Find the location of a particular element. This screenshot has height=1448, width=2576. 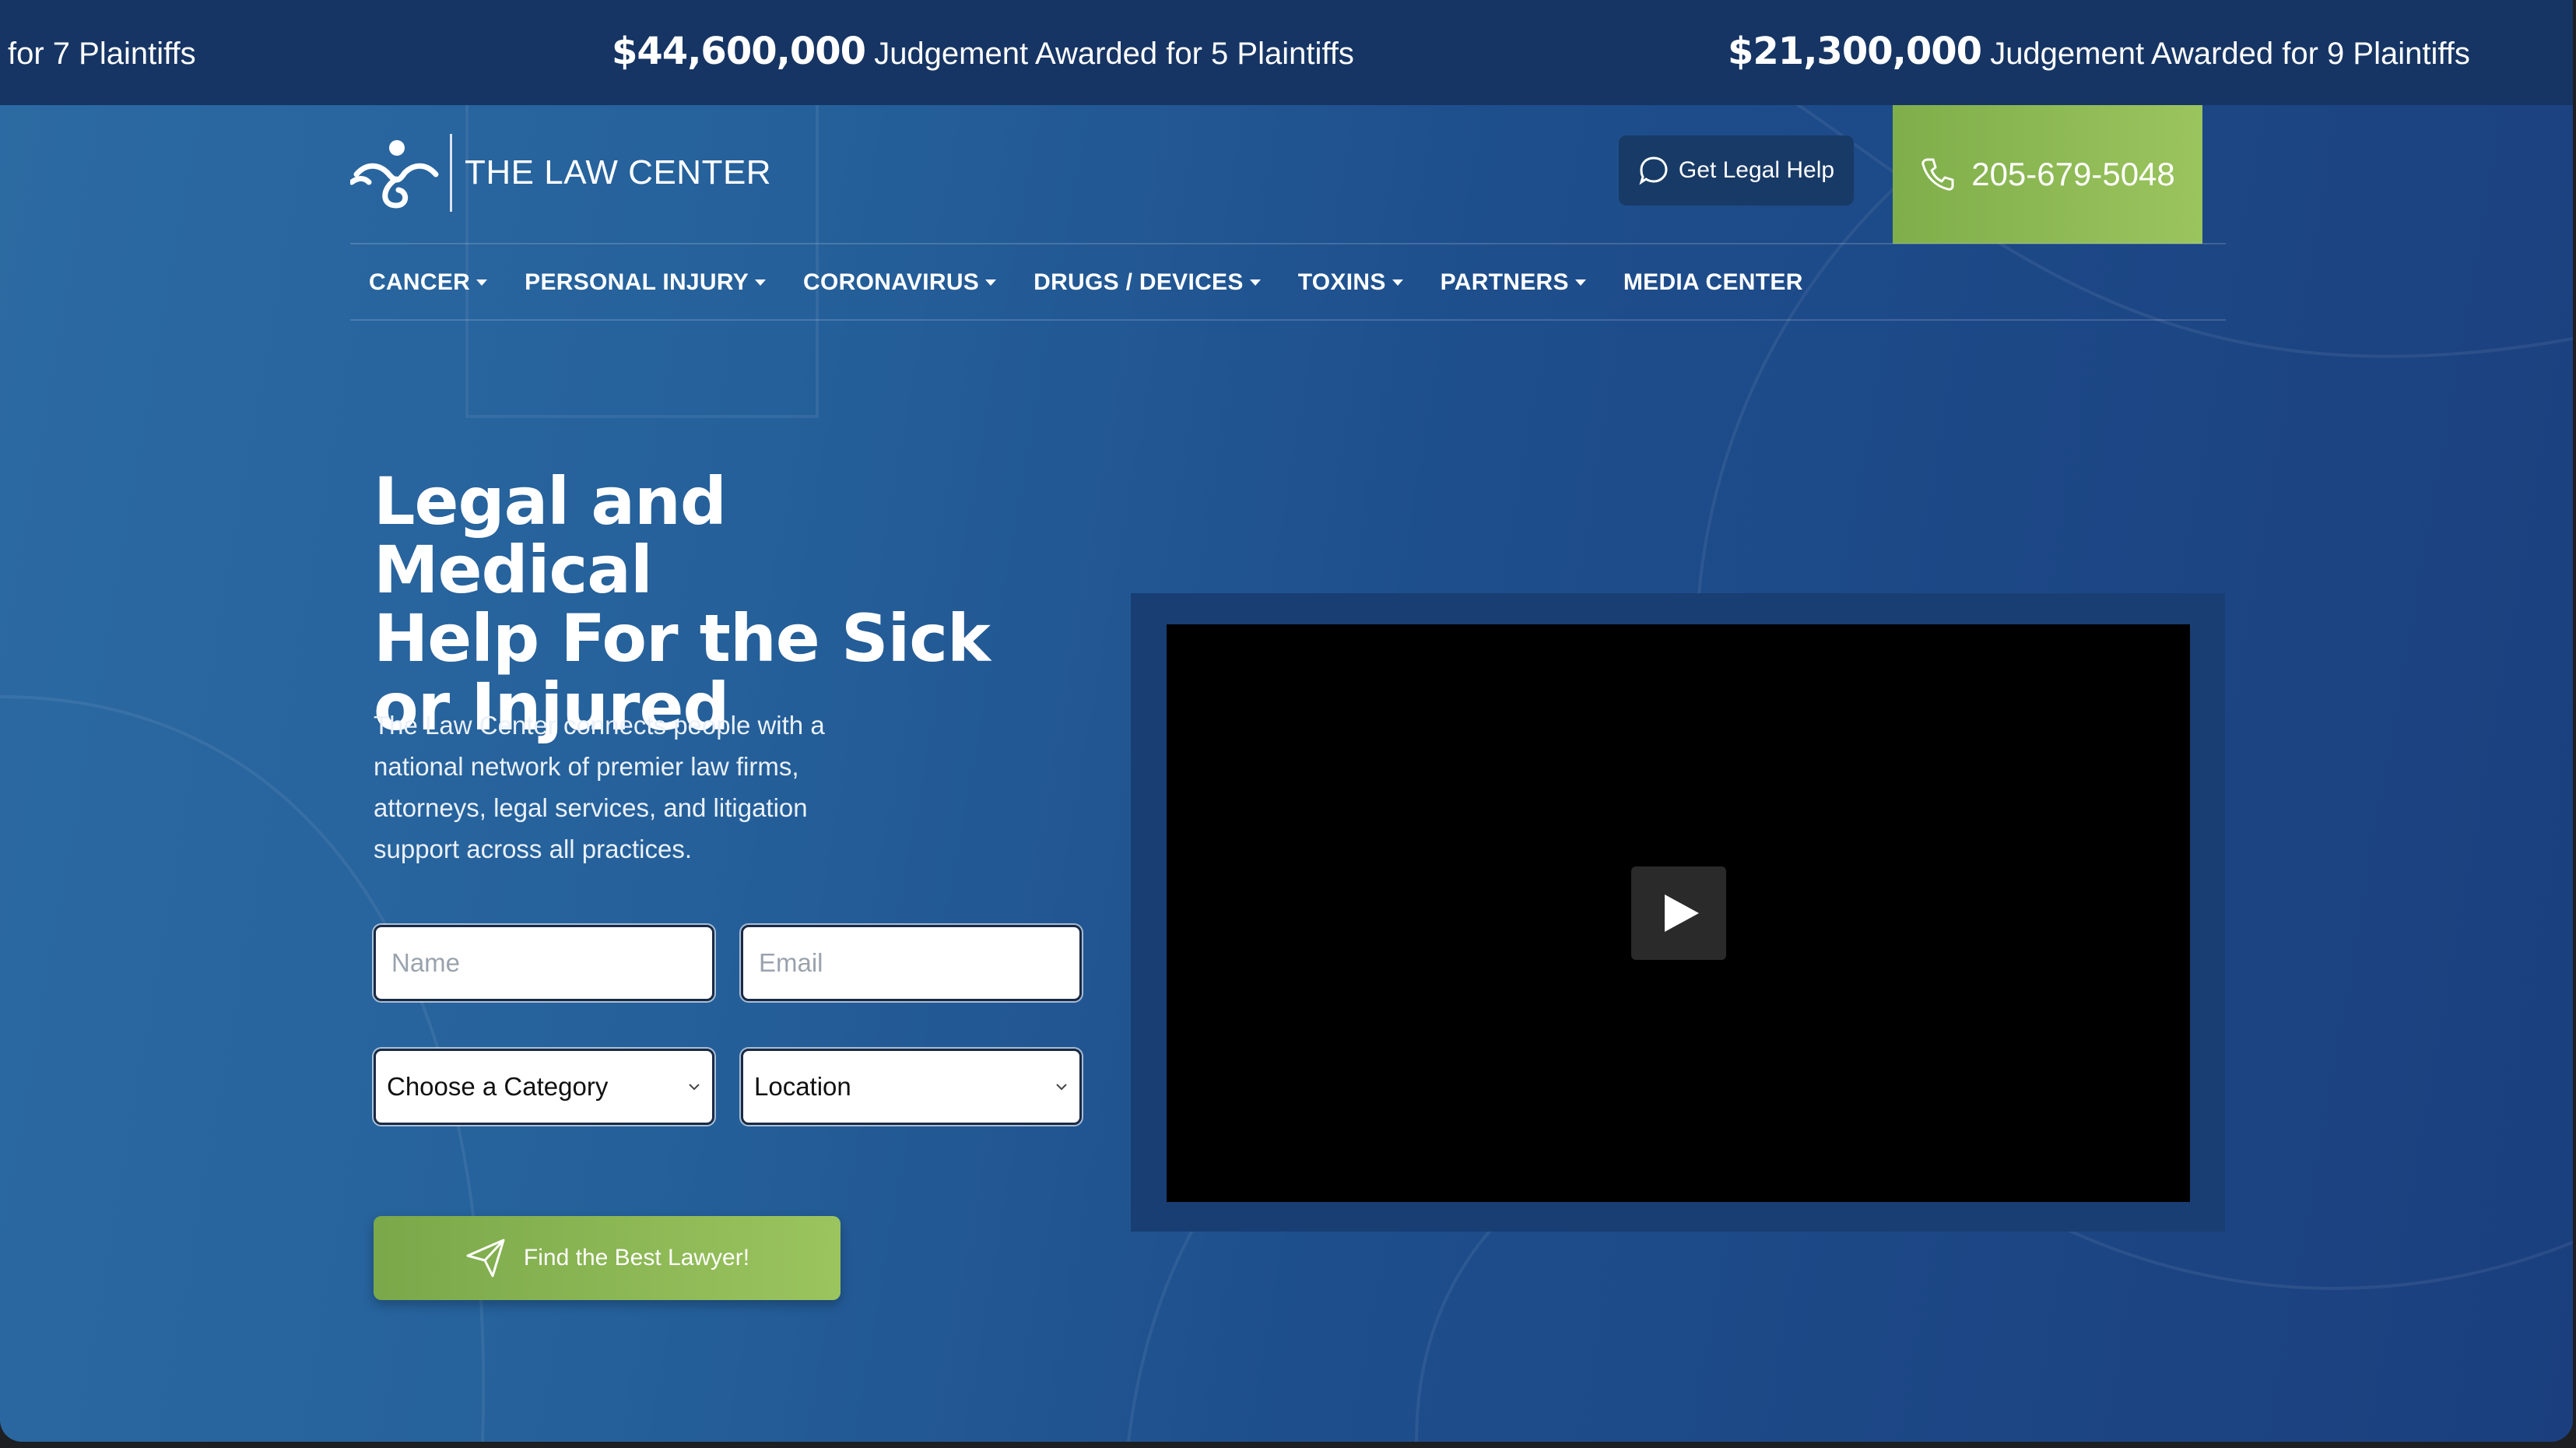

category-select-value: Choose a Category is located at coordinates (498, 1086).